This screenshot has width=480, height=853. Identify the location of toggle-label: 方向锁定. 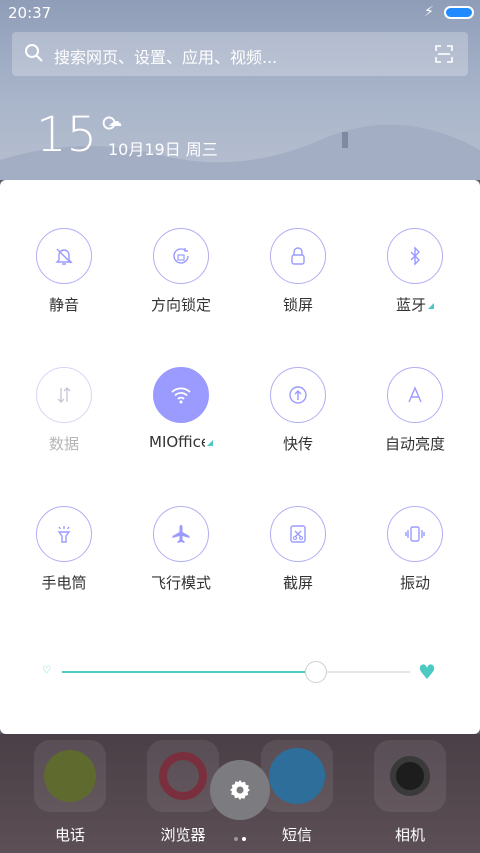
(180, 305).